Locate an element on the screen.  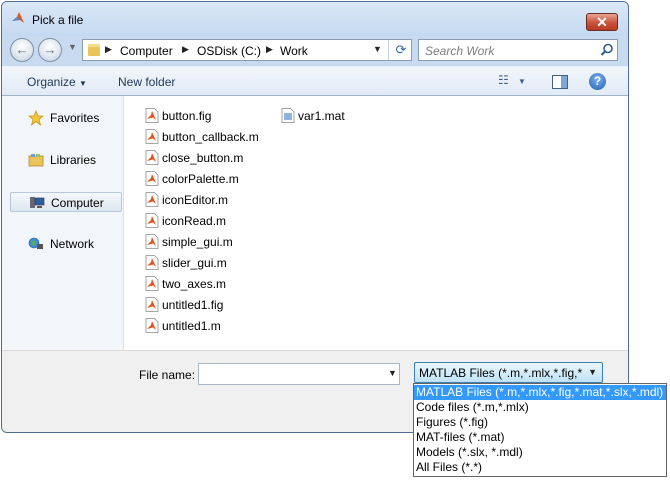
libraries-icon is located at coordinates (36, 160).